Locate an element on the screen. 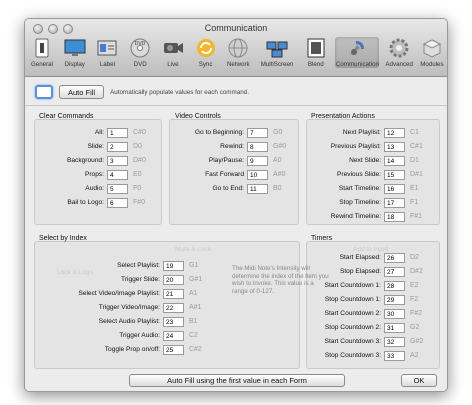 The image size is (472, 405). midi-note: G2 is located at coordinates (415, 327).